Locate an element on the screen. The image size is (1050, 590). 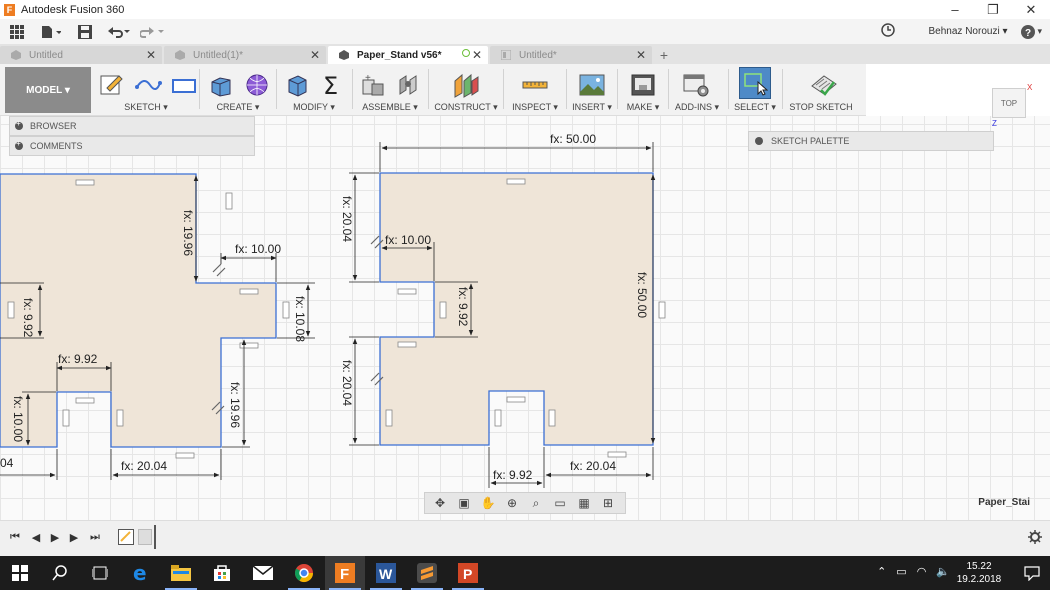
restore-icon: ❐ is located at coordinates (993, 9).